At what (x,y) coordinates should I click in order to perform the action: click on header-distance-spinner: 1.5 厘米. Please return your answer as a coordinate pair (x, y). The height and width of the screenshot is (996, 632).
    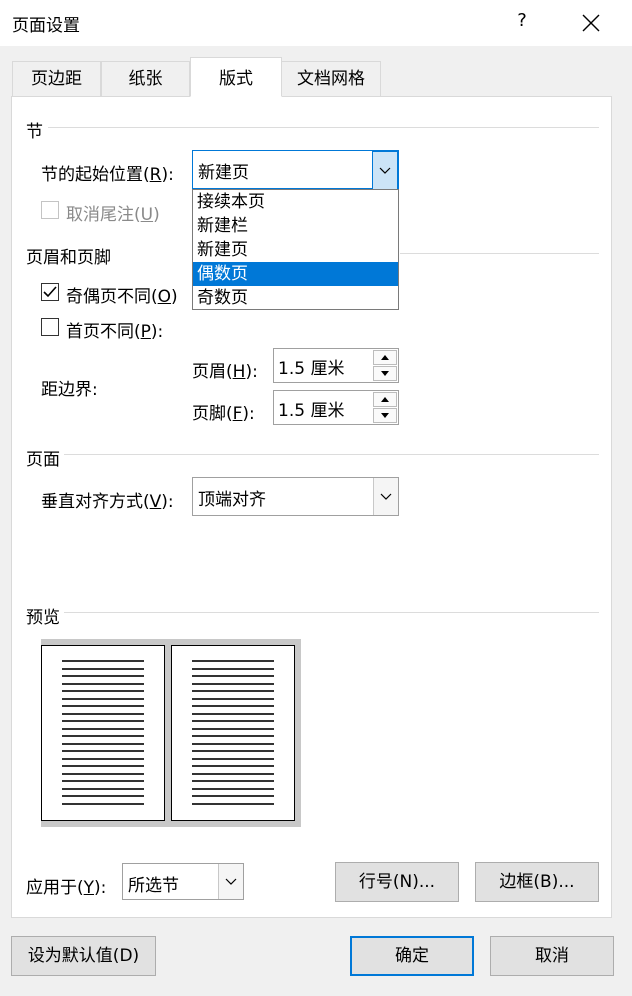
    Looking at the image, I should click on (336, 365).